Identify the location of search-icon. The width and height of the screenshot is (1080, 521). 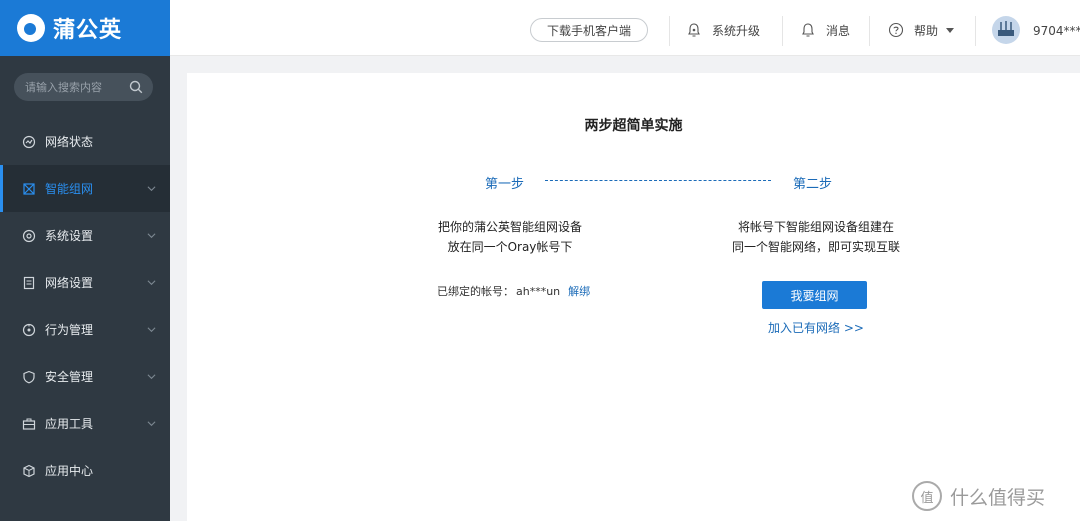
(136, 87).